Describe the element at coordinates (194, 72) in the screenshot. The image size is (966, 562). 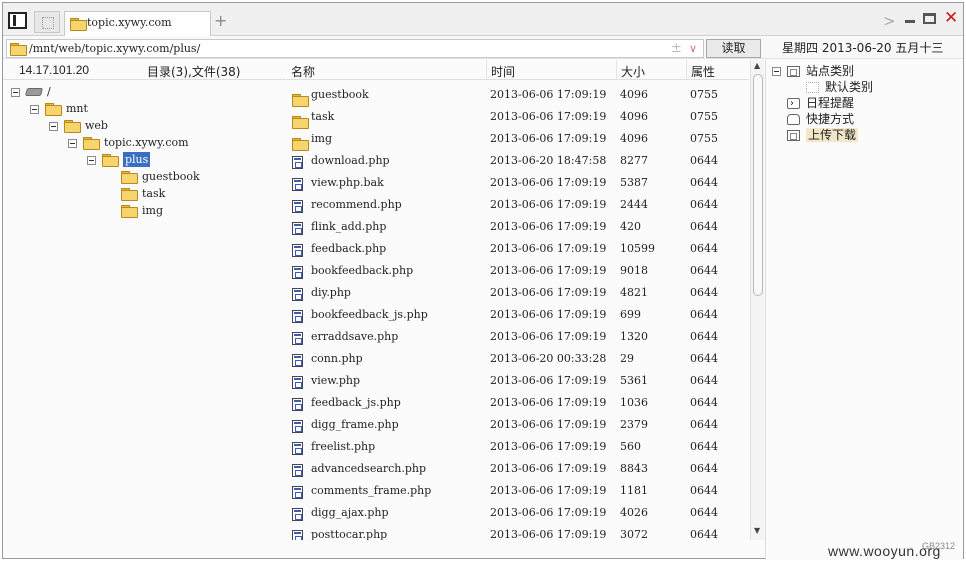
I see `dir-file-count: 目录(3),文件(38)` at that location.